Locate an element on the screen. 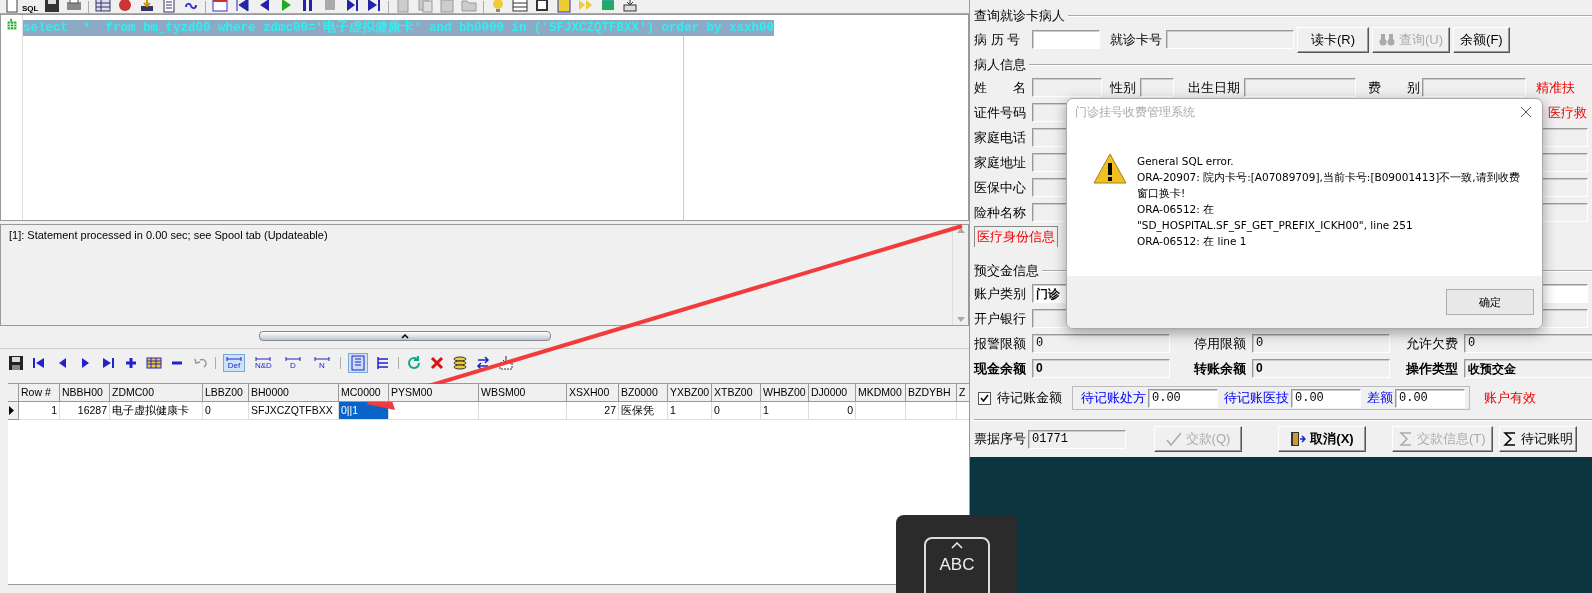  current-row-icon is located at coordinates (11, 410).